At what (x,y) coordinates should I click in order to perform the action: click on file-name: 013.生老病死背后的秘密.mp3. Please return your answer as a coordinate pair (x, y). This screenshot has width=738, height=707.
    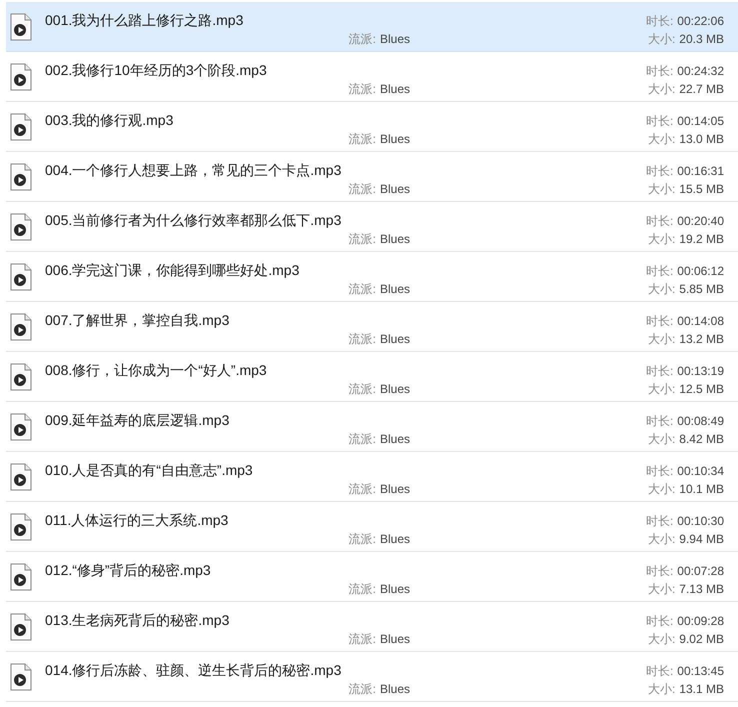
    Looking at the image, I should click on (137, 620).